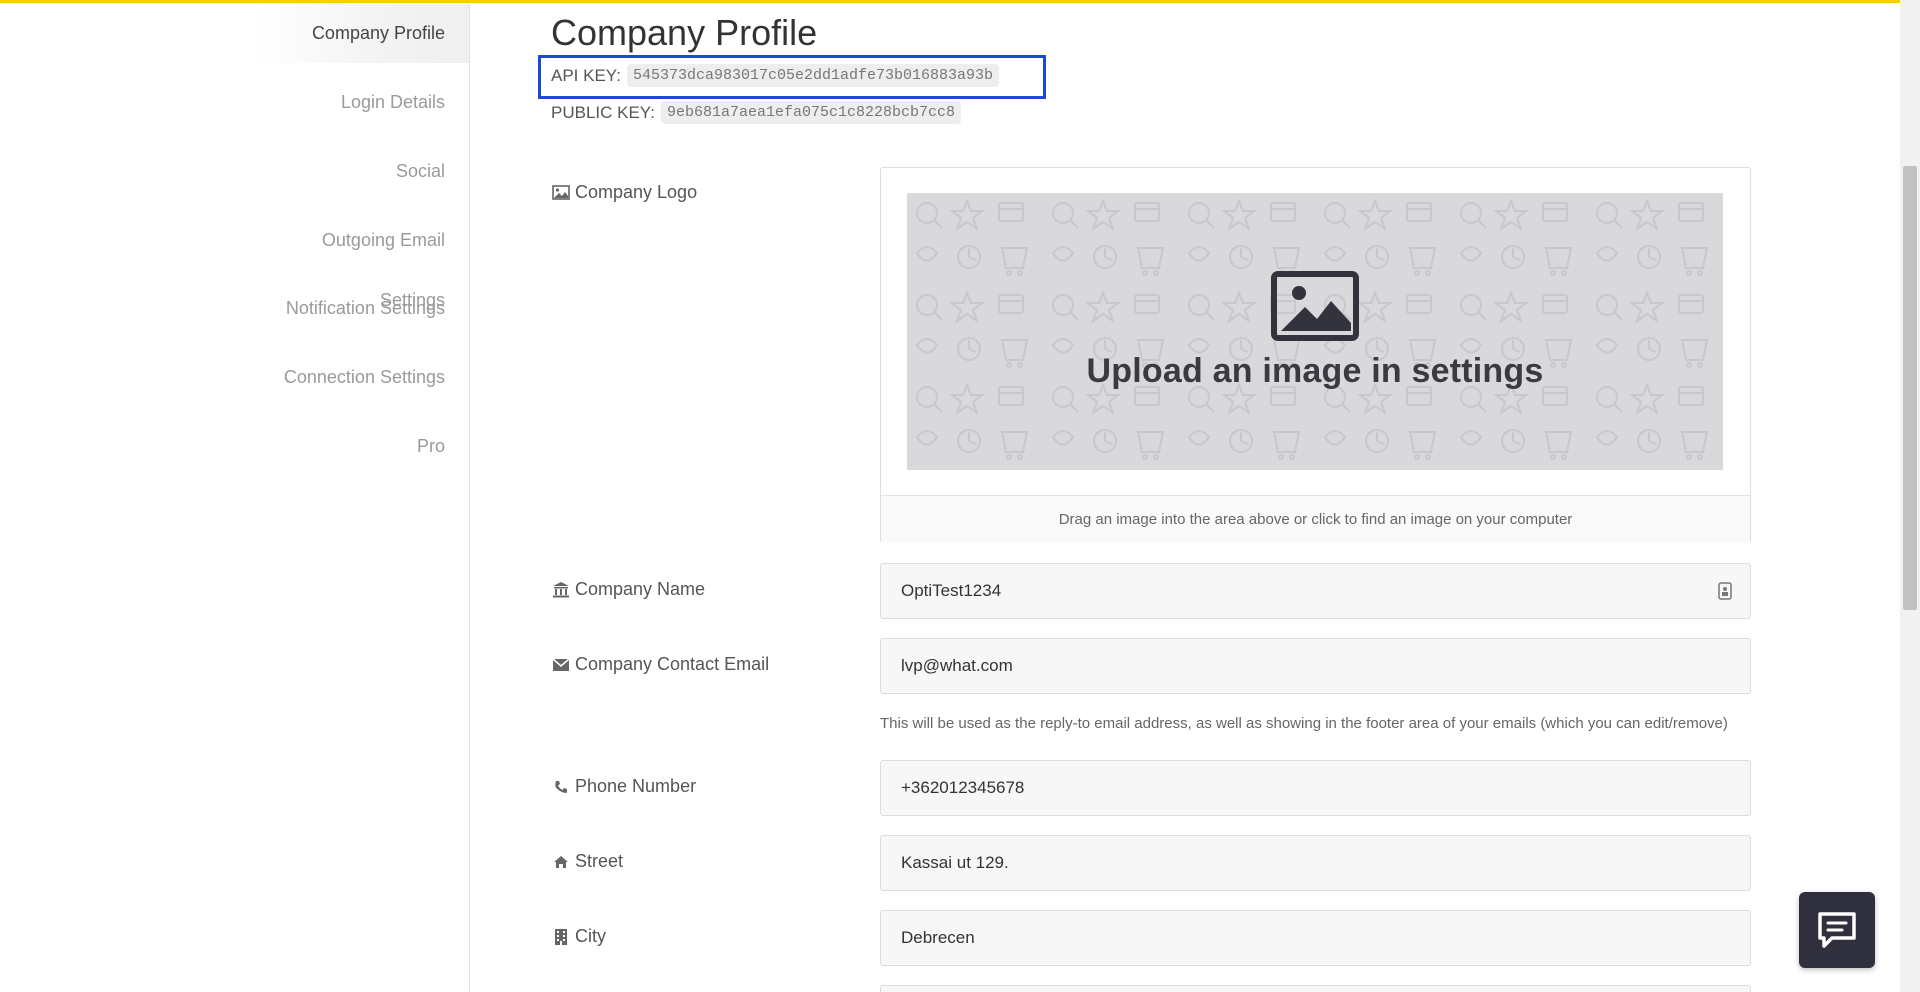 The height and width of the screenshot is (992, 1920). I want to click on next-field-input, so click(1315, 988).